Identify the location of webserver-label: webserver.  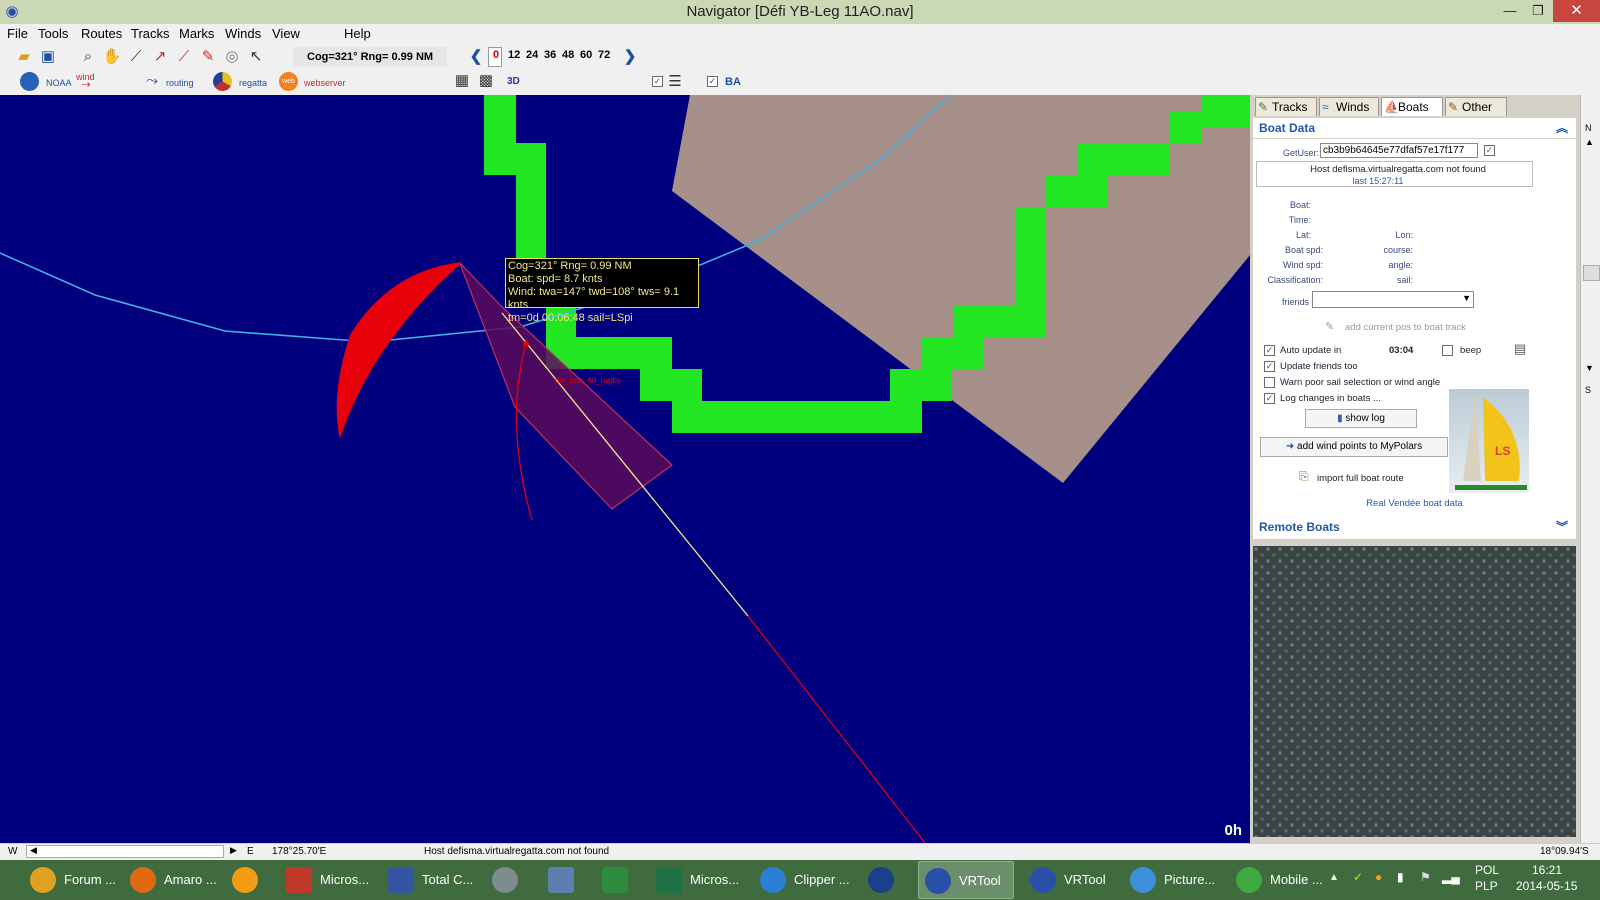
(325, 83).